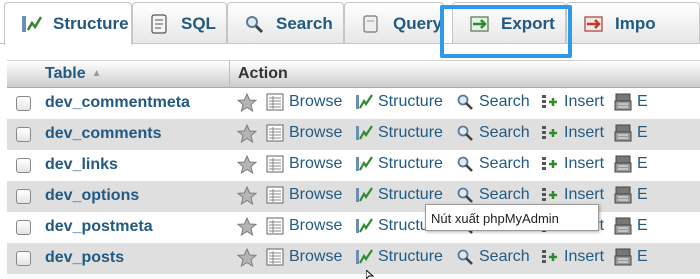  I want to click on tab-query: Query, so click(394, 23).